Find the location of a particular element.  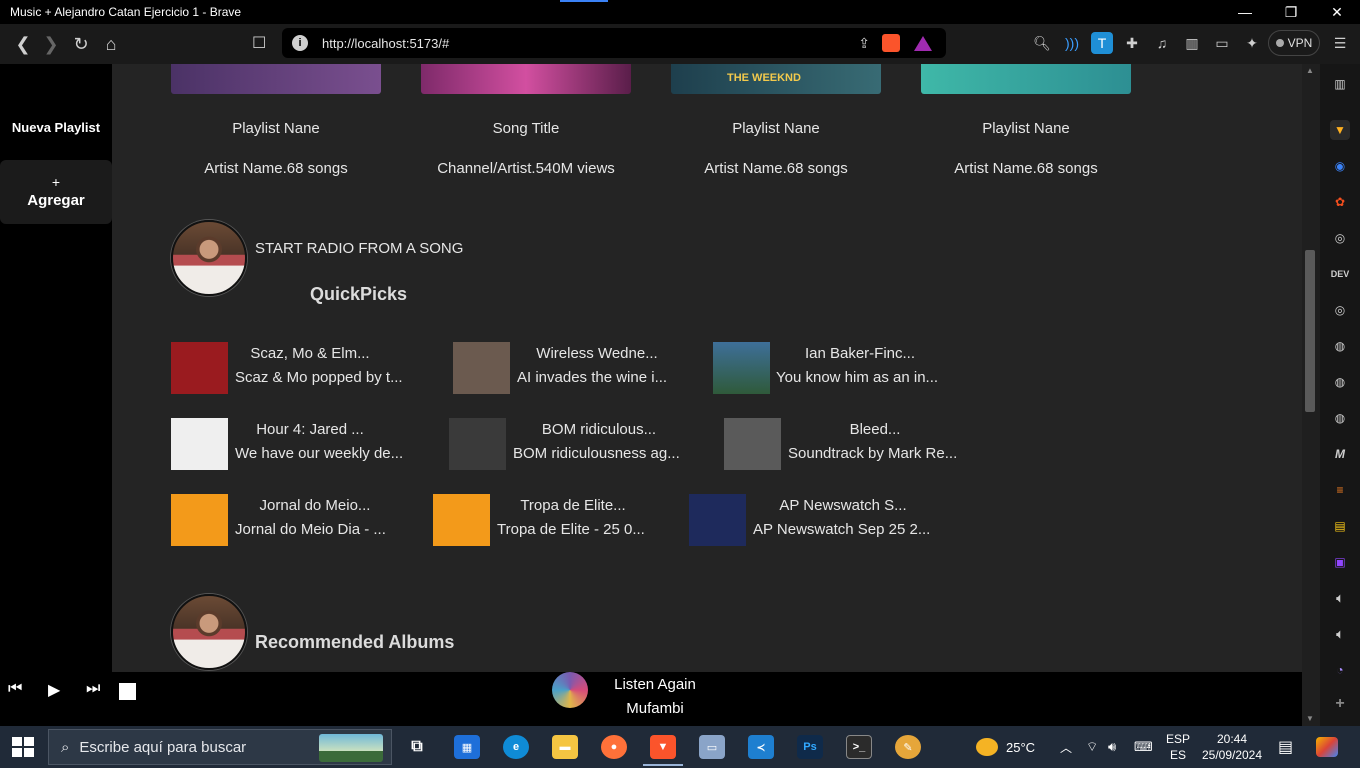

add-playlist-button: + Agregar is located at coordinates (56, 192).